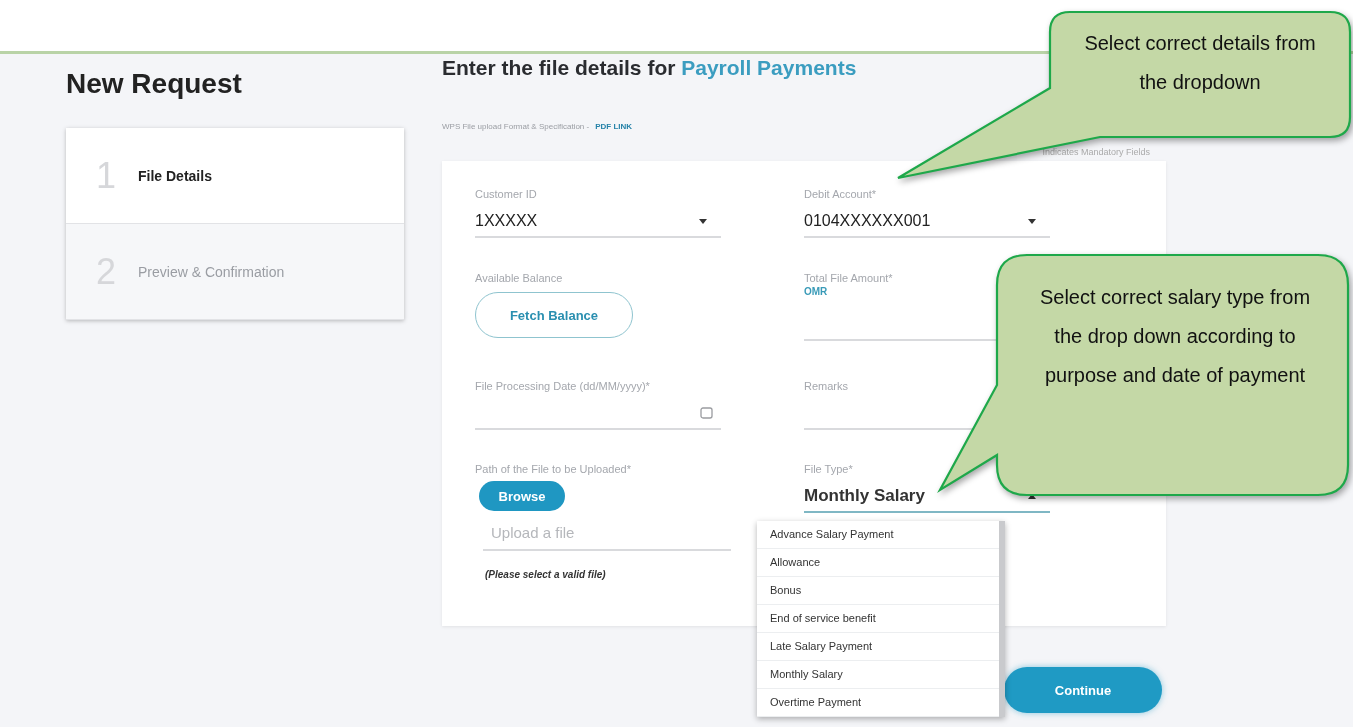  Describe the element at coordinates (878, 647) in the screenshot. I see `dropdown-option: Late Salary Payment` at that location.